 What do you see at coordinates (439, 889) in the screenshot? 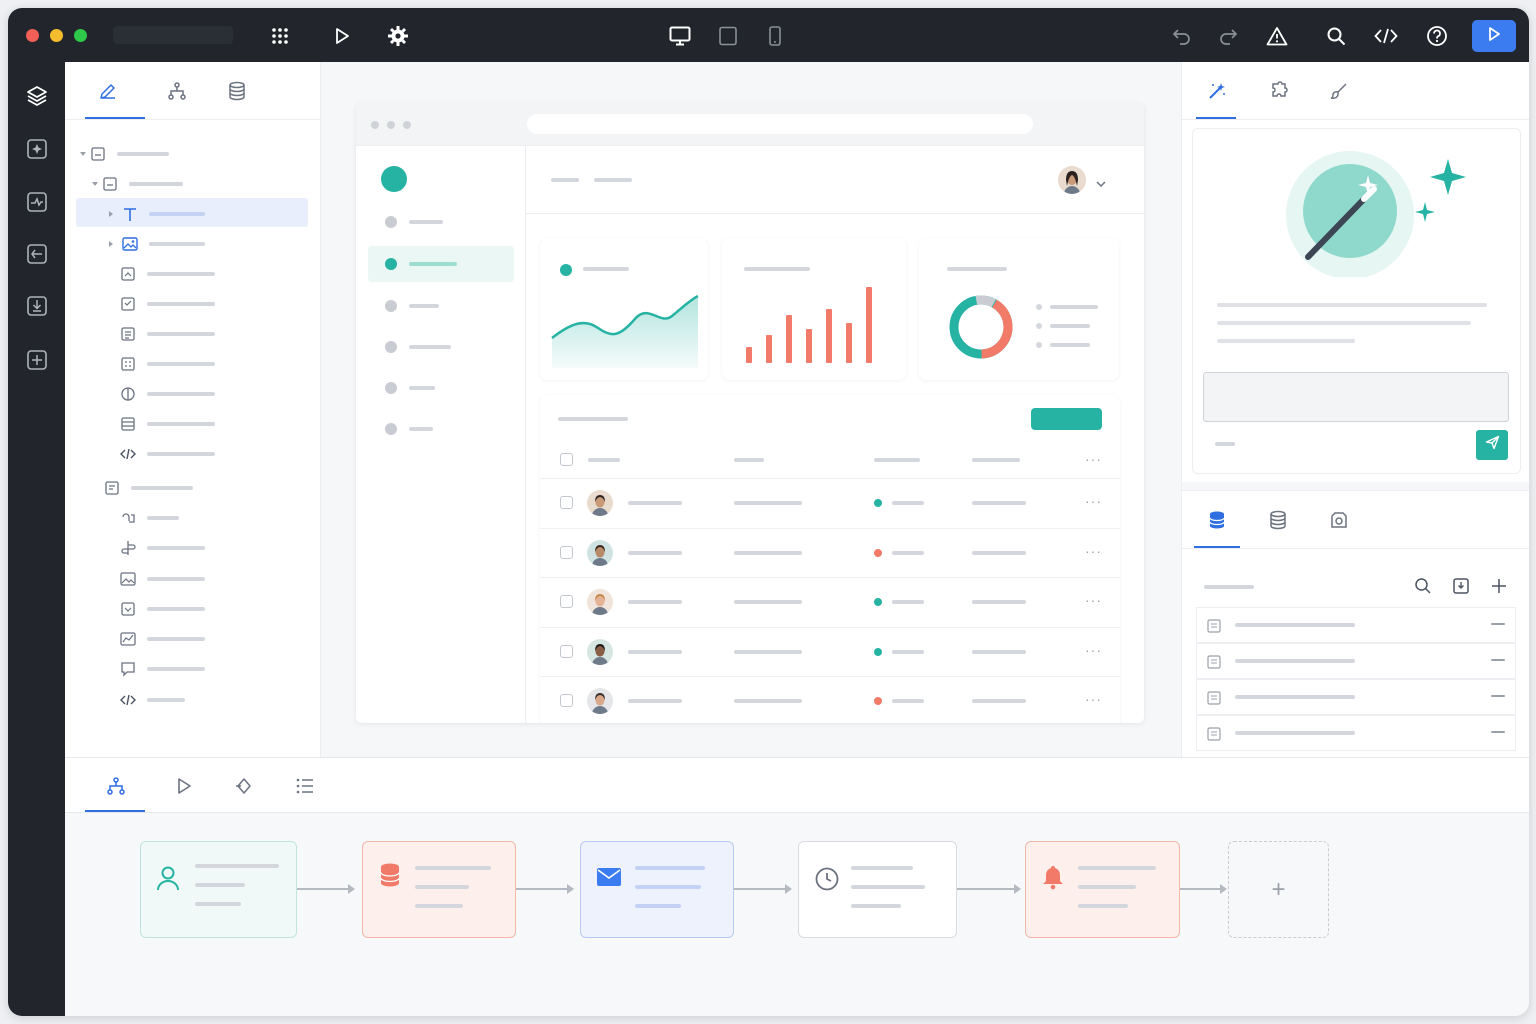
I see `flow-node-database` at bounding box center [439, 889].